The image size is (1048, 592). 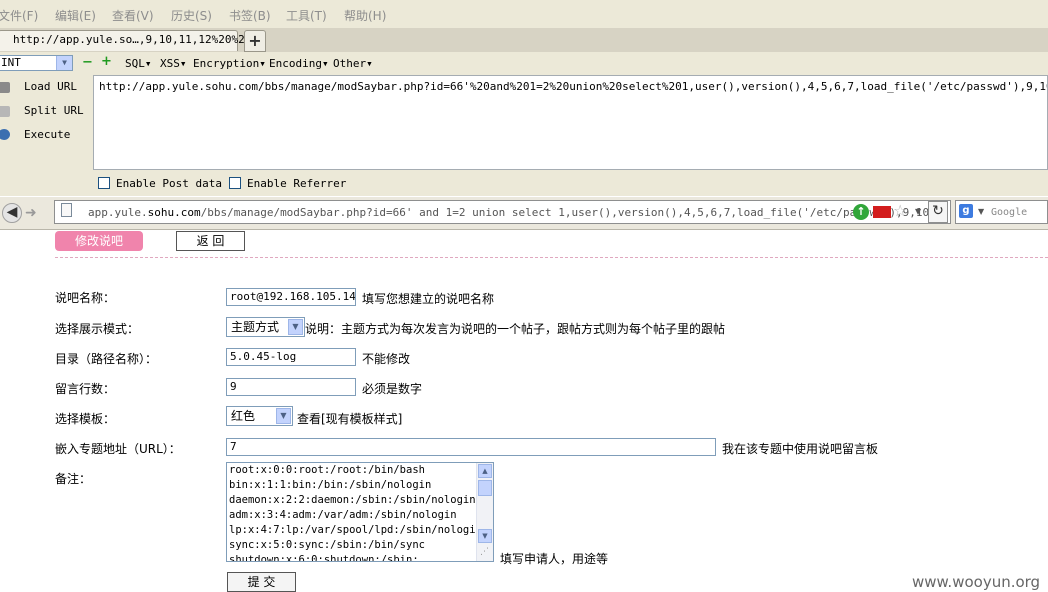 I want to click on scroll-down-icon: ▼, so click(x=485, y=536).